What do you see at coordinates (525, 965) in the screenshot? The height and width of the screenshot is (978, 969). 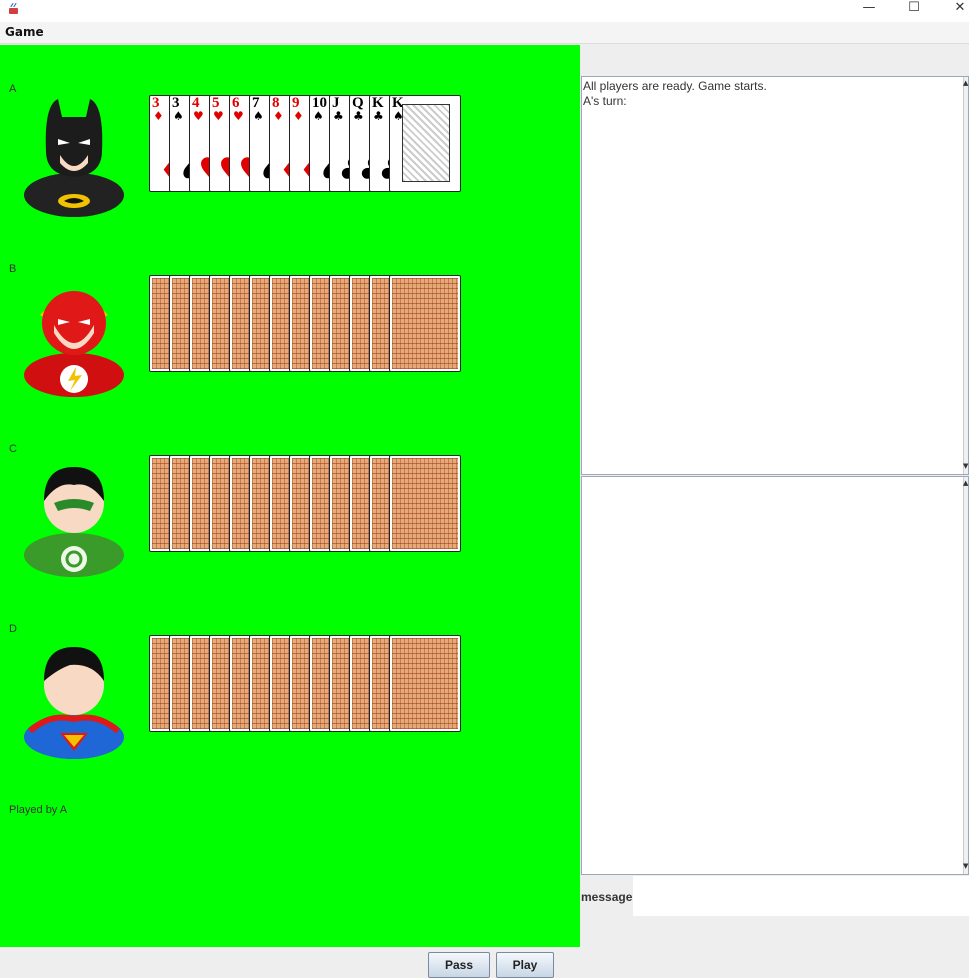 I see `play-button: Play` at bounding box center [525, 965].